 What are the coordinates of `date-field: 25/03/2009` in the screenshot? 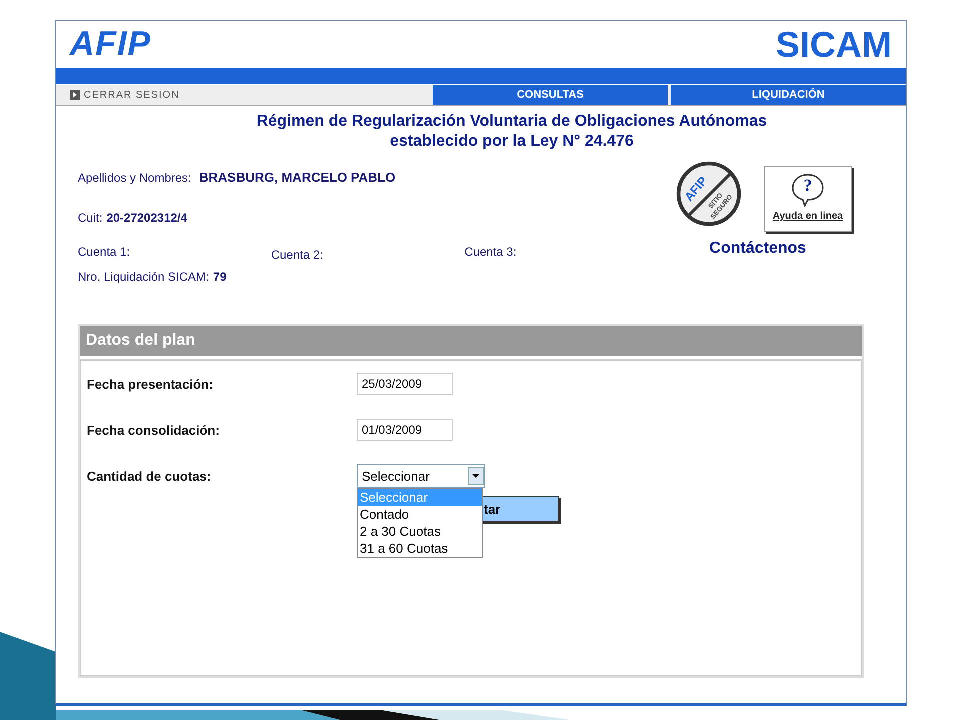 It's located at (405, 384).